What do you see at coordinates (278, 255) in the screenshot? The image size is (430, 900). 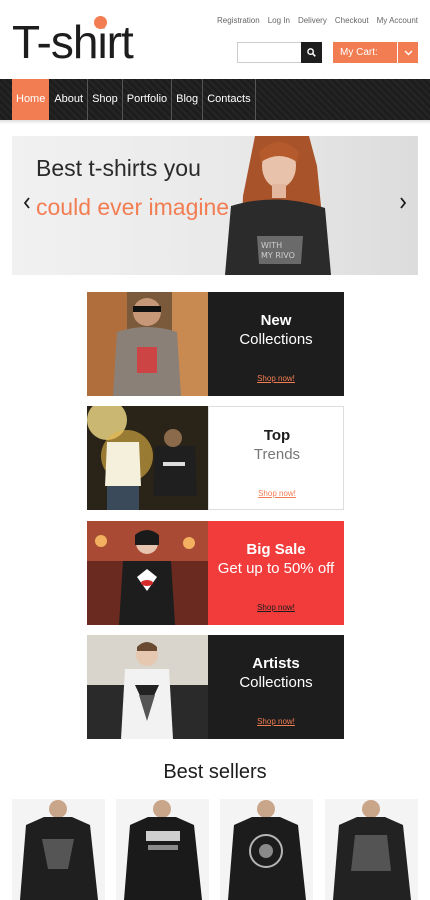 I see `svg-text: MY RIVO` at bounding box center [278, 255].